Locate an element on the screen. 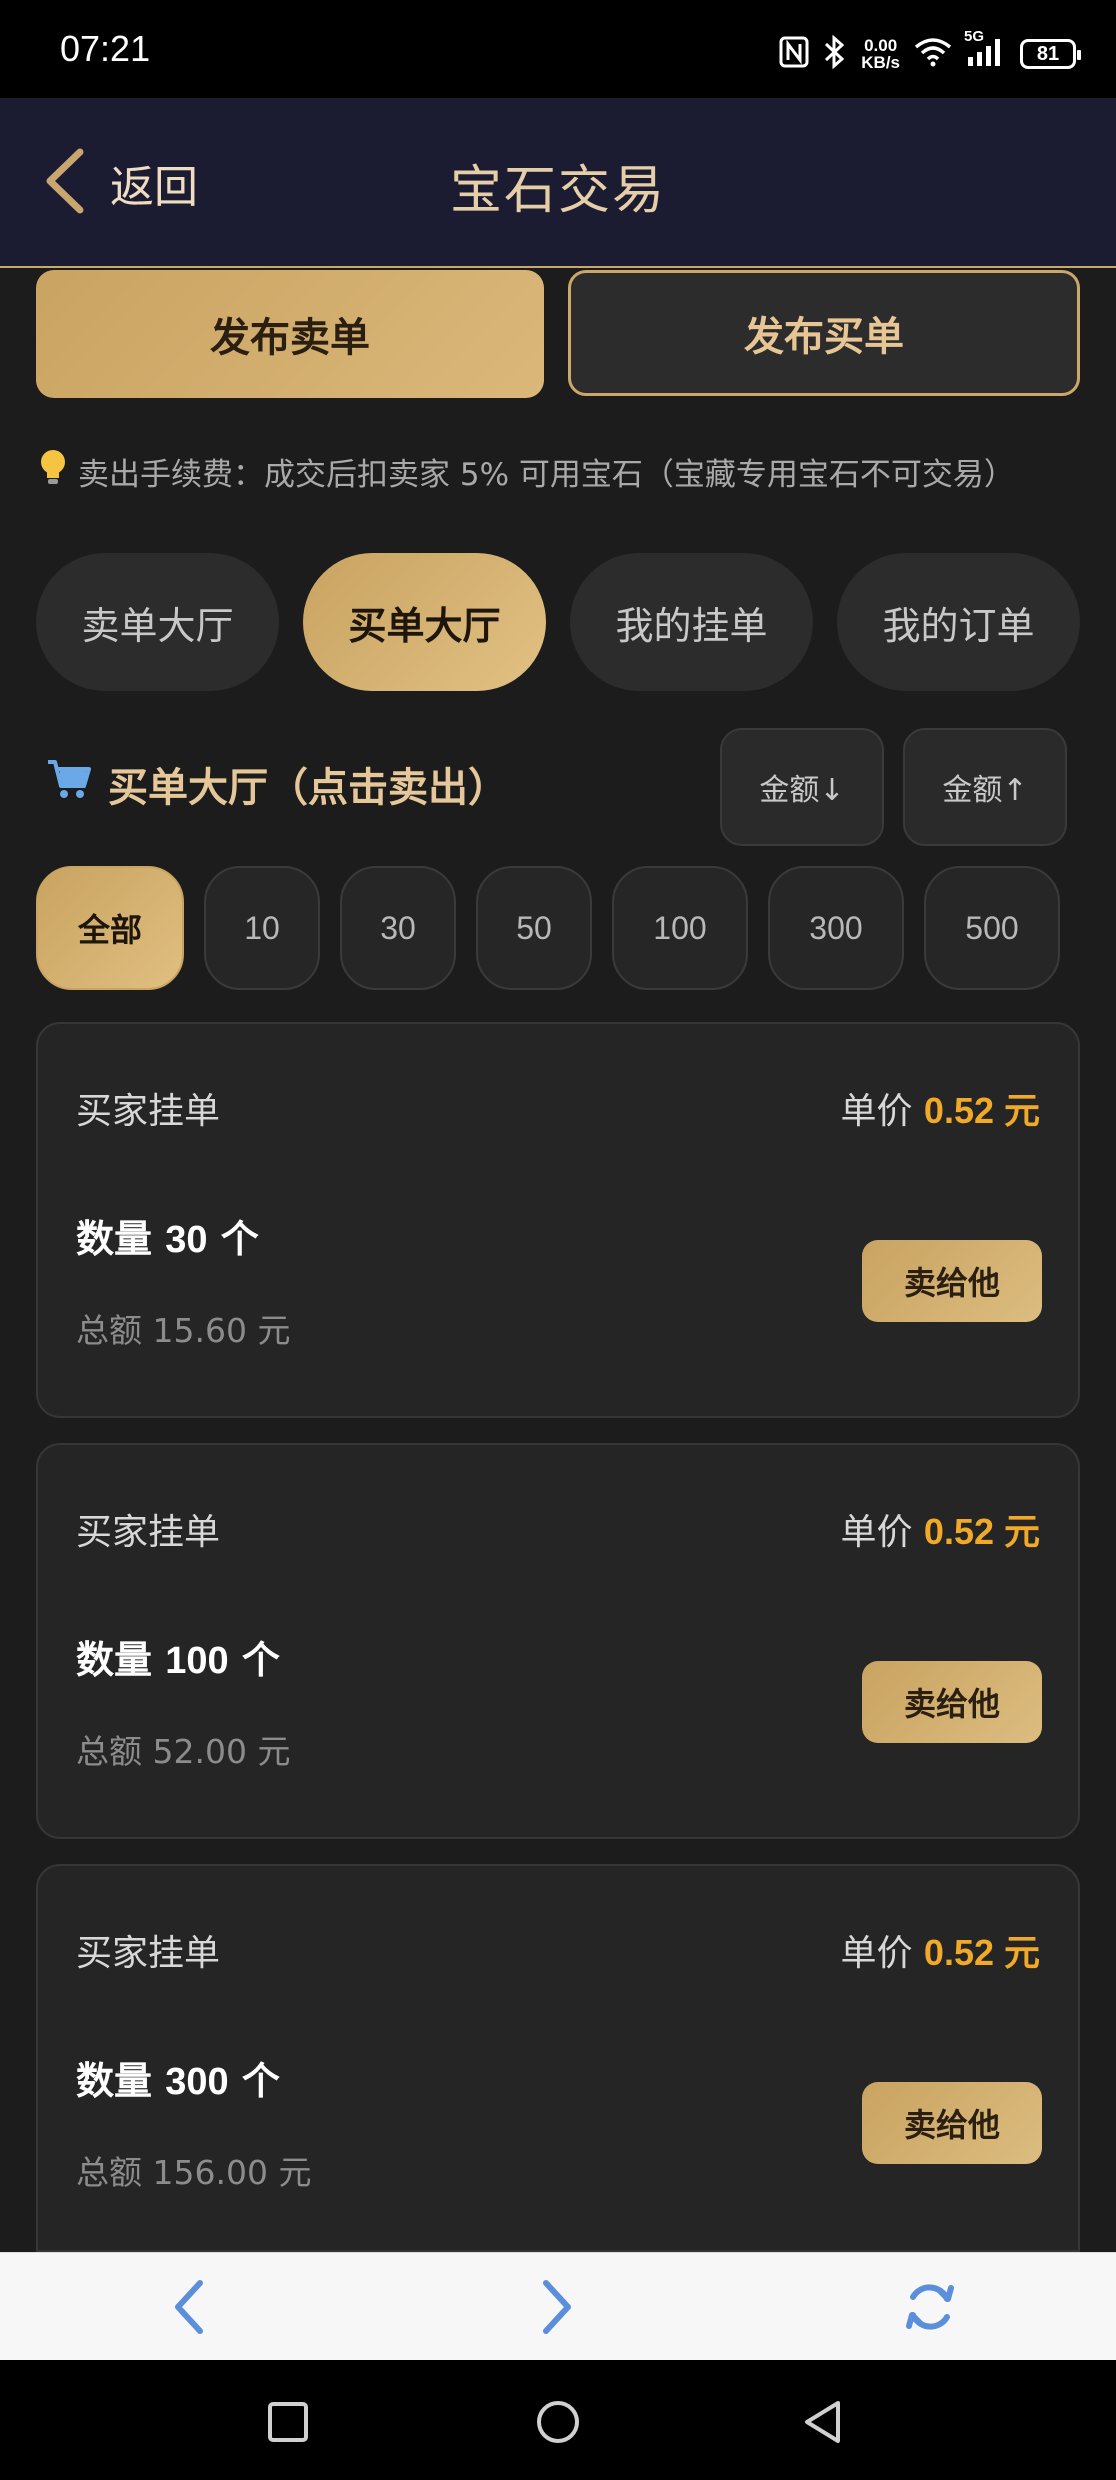 Image resolution: width=1116 pixels, height=2480 pixels. status-icons: 0.00 KB/s 5G 81 is located at coordinates (930, 53).